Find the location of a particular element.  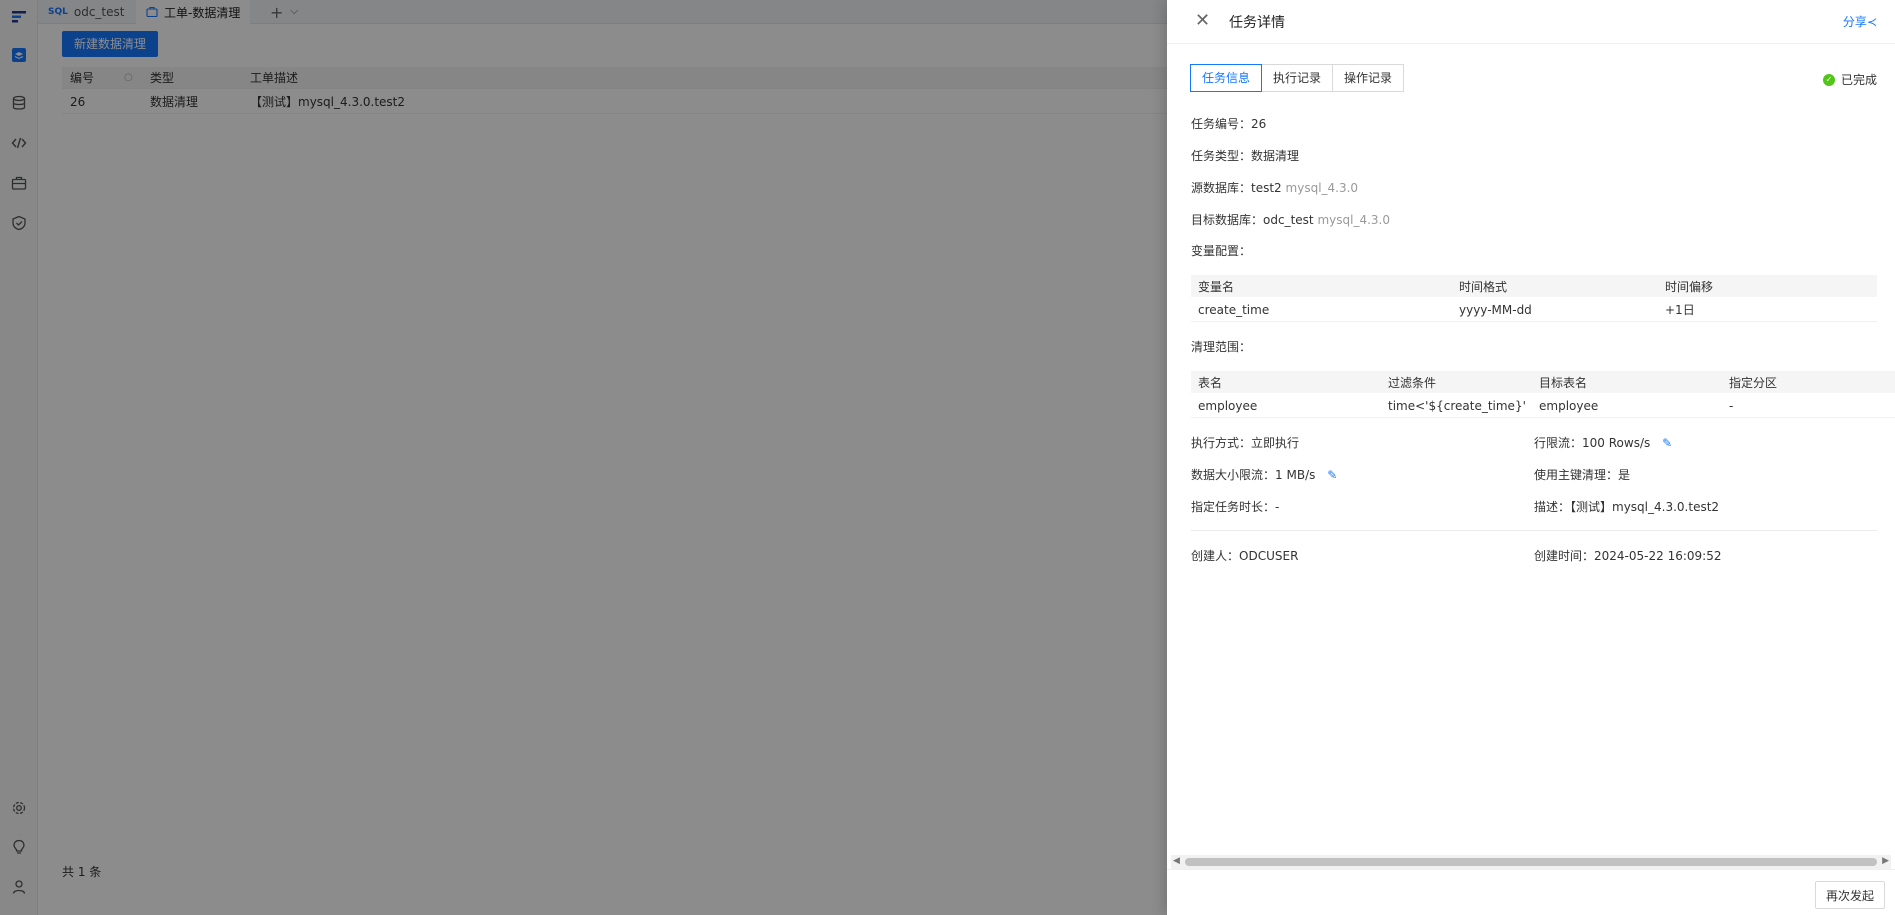

check-circle-icon: ✓ is located at coordinates (1828, 79).